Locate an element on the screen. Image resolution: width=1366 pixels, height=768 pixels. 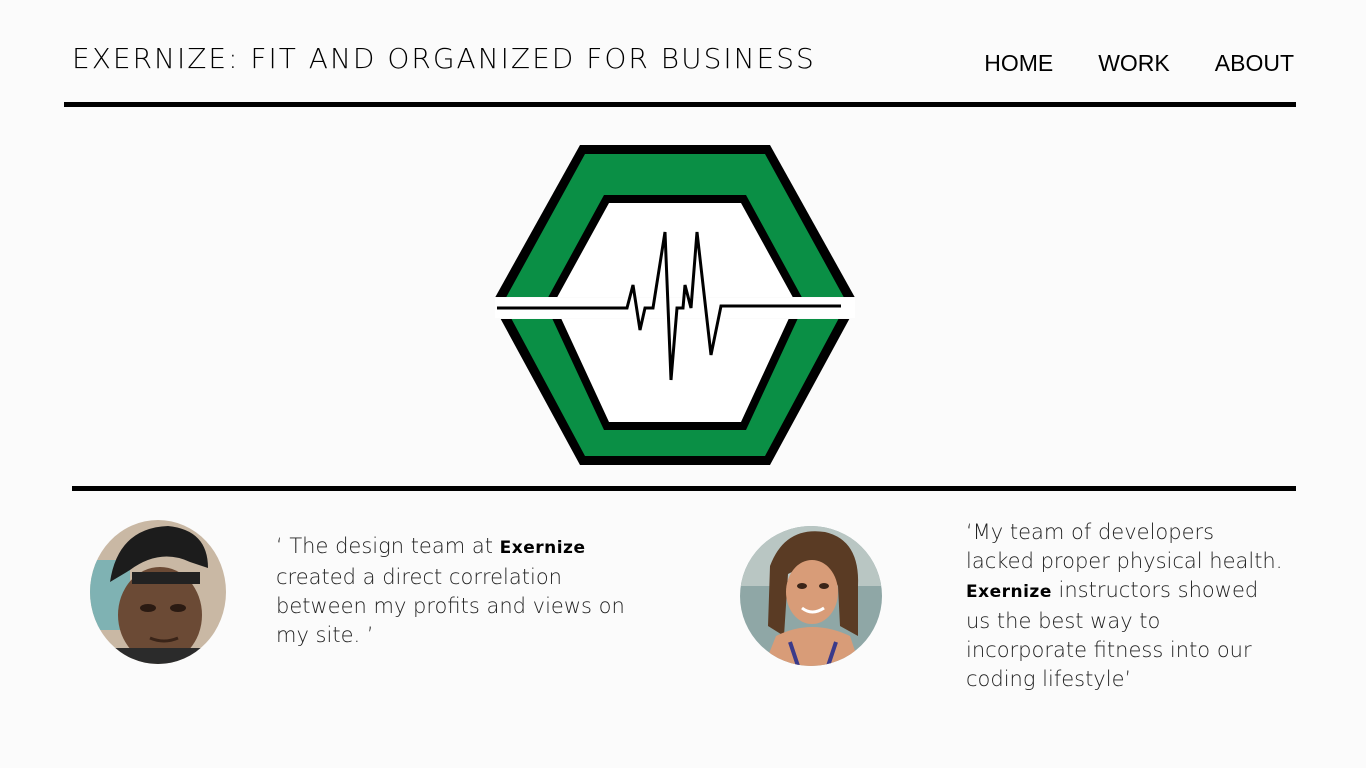
main-nav: HOME WORK ABOUT is located at coordinates (1139, 63).